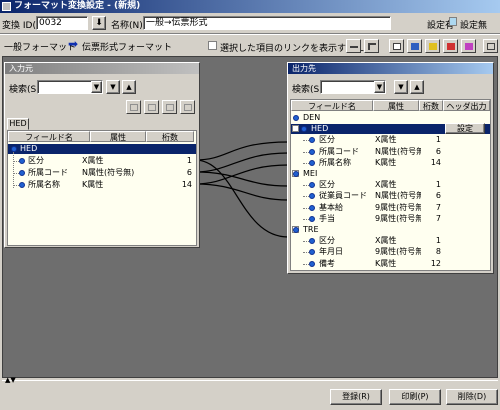 Image resolution: width=500 pixels, height=410 pixels. Describe the element at coordinates (96, 87) in the screenshot. I see `input-search-dropdown: ▼` at that location.